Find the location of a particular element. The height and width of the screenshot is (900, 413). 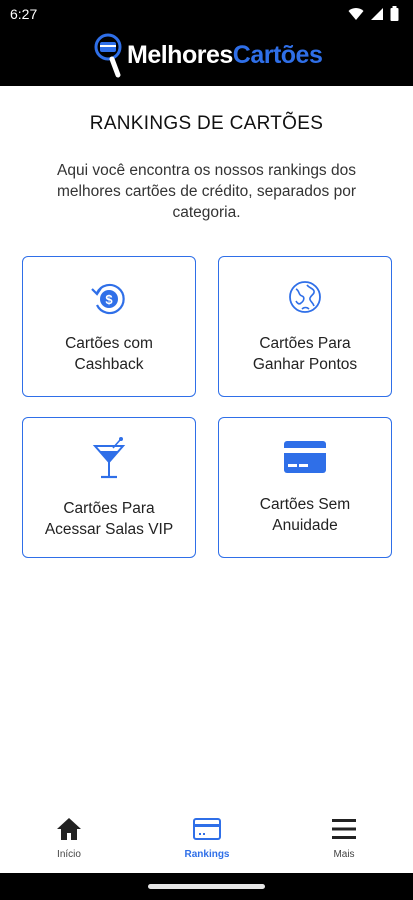

credit-card-icon is located at coordinates (305, 457).